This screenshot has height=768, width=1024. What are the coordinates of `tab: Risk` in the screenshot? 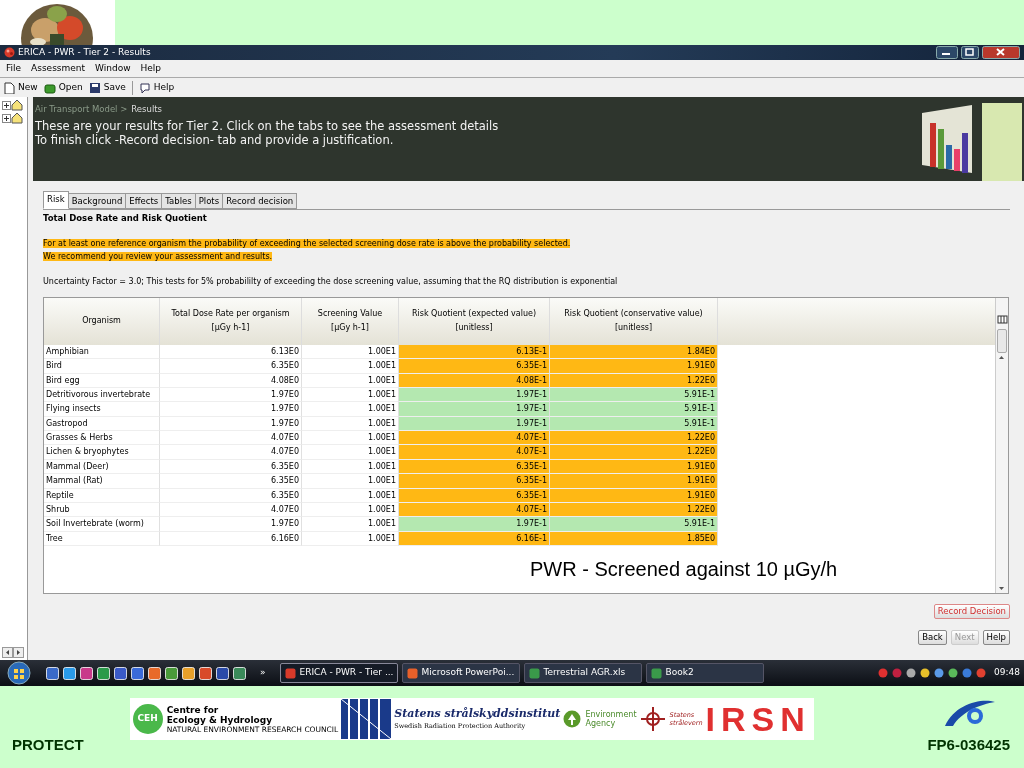 It's located at (56, 200).